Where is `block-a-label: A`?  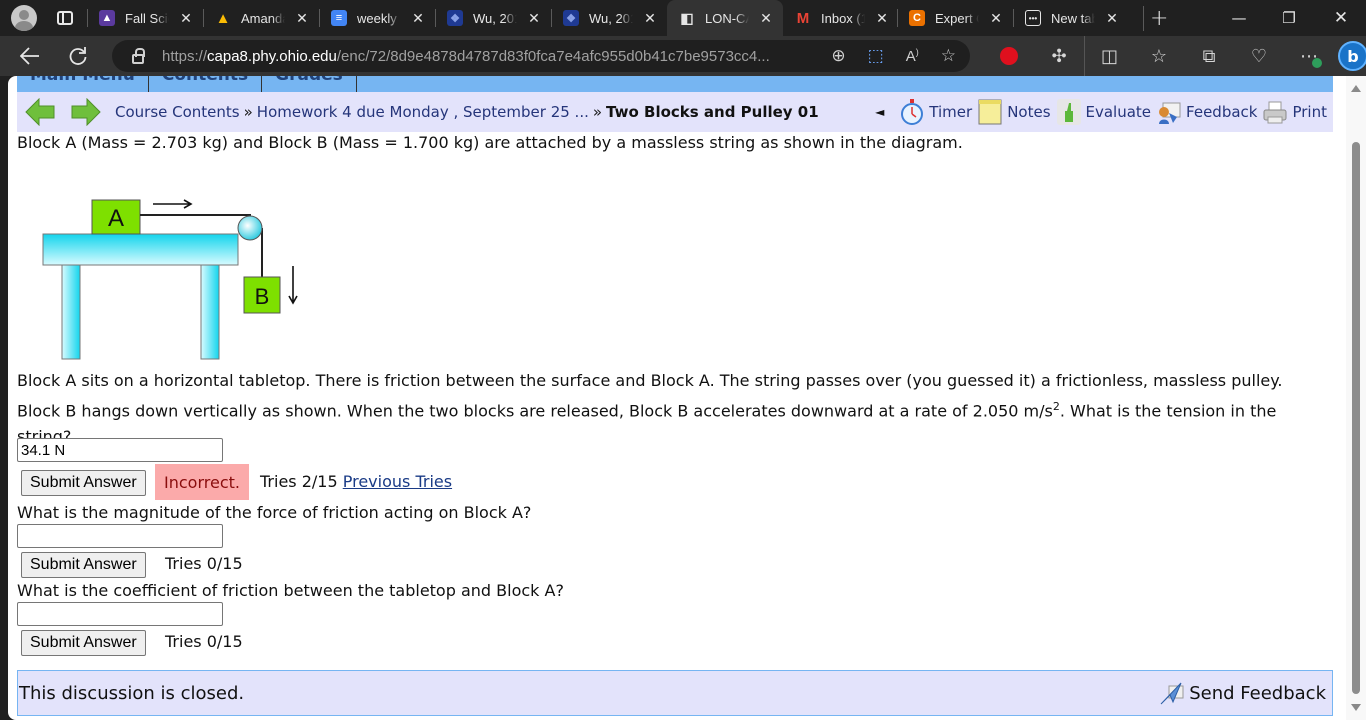 block-a-label: A is located at coordinates (116, 218).